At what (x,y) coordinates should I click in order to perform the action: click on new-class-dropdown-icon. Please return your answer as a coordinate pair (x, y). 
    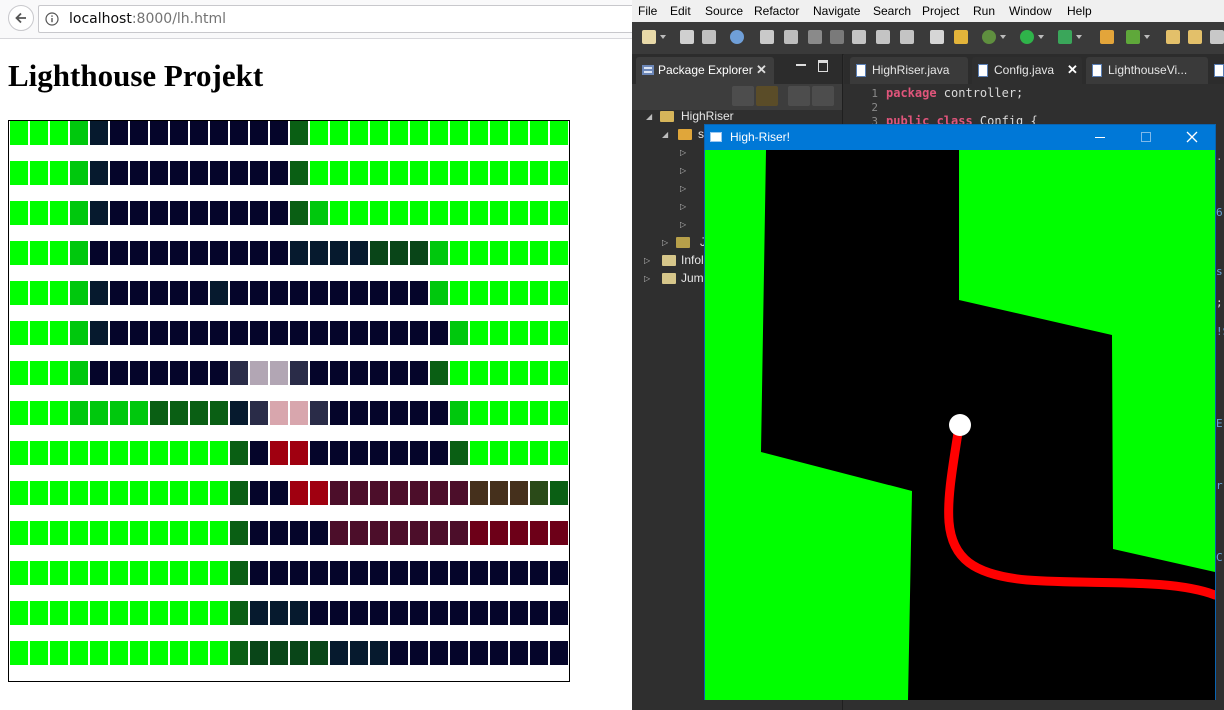
    Looking at the image, I should click on (1147, 37).